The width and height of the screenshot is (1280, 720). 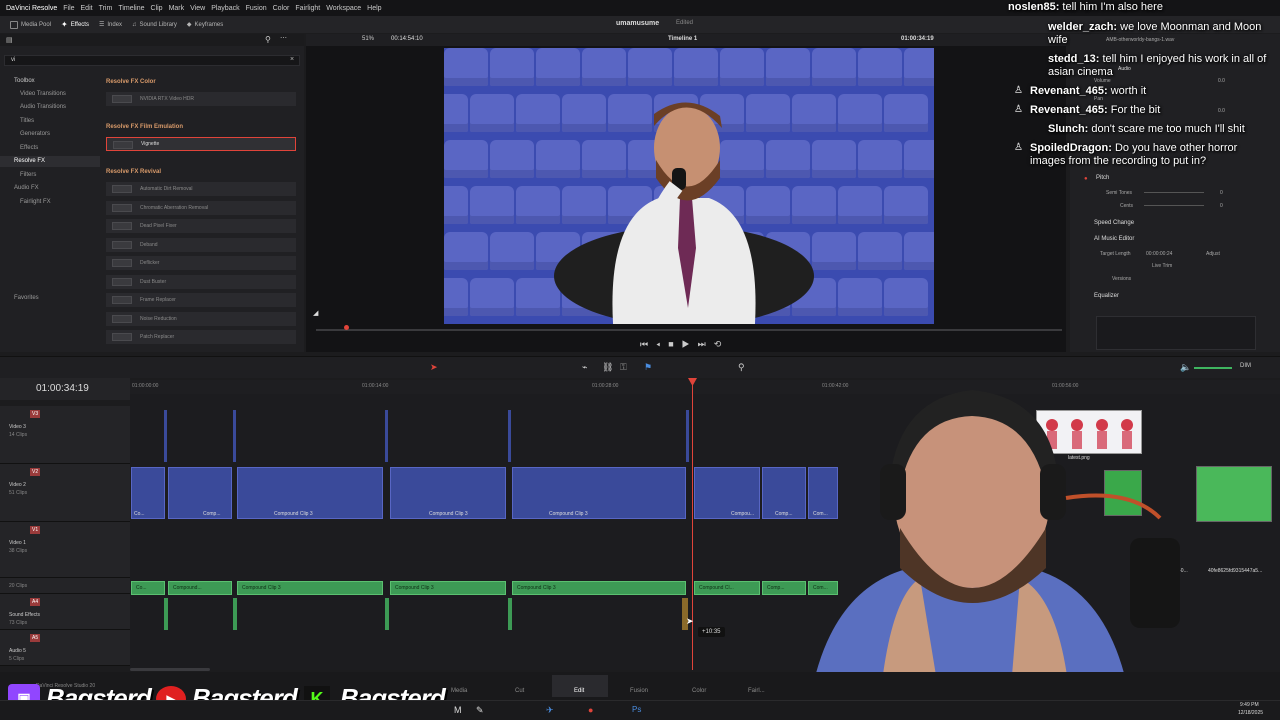 I want to click on tree-generators: Generators, so click(x=35, y=134).